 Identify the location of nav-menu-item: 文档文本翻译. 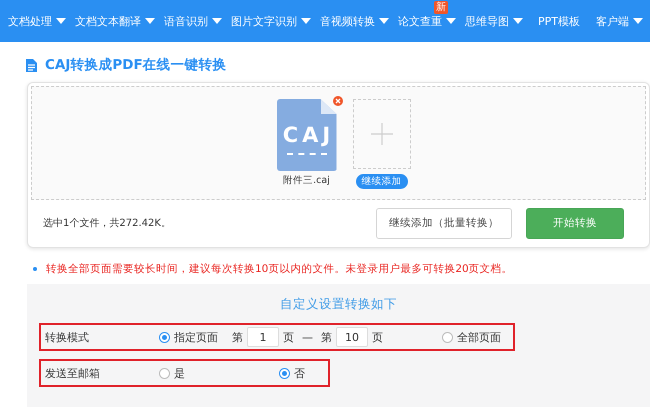
(115, 21).